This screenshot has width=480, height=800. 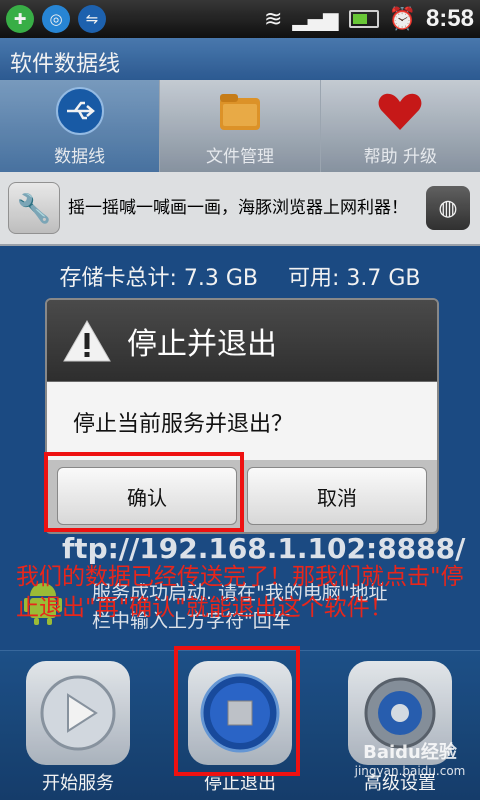 What do you see at coordinates (240, 592) in the screenshot?
I see `annotation-text: 我们的数据已经传送完了！那我们就点击"停止退出"再"确认"就能退出这个软件！` at bounding box center [240, 592].